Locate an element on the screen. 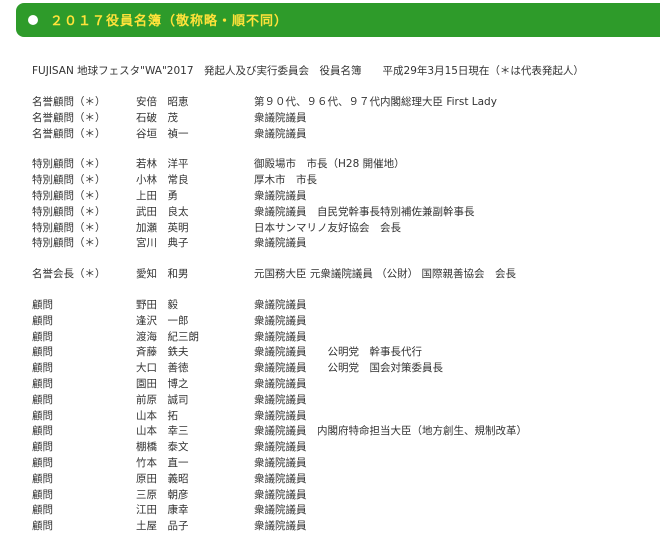 The width and height of the screenshot is (660, 540). member-row: 名誉会長（＊） 愛知 和男 元国務大臣 元衆議院議員 （公財） 国際親善協会 会長 is located at coordinates (342, 275).